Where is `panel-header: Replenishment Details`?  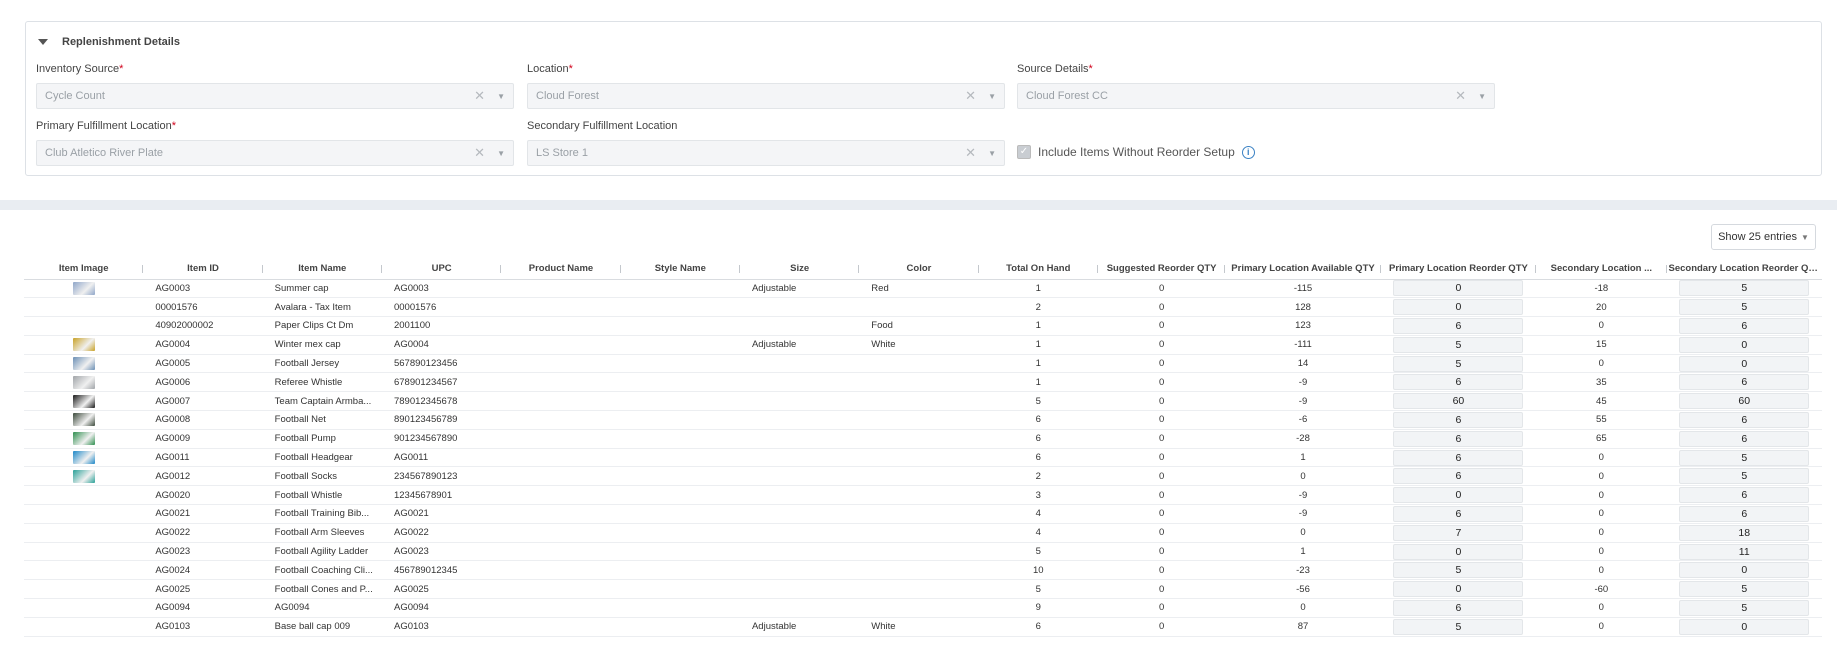 panel-header: Replenishment Details is located at coordinates (109, 42).